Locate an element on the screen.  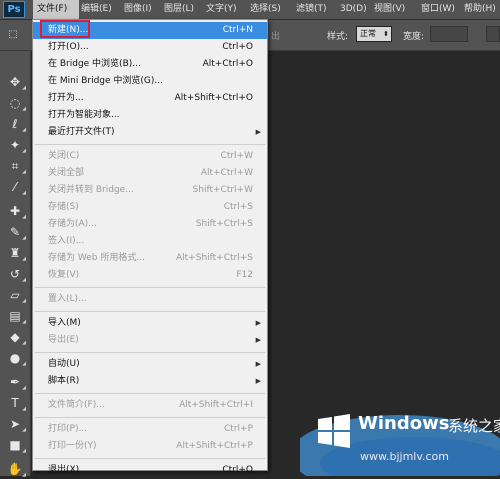
hand-icon: ✋ ◢ is located at coordinates (16, 469).